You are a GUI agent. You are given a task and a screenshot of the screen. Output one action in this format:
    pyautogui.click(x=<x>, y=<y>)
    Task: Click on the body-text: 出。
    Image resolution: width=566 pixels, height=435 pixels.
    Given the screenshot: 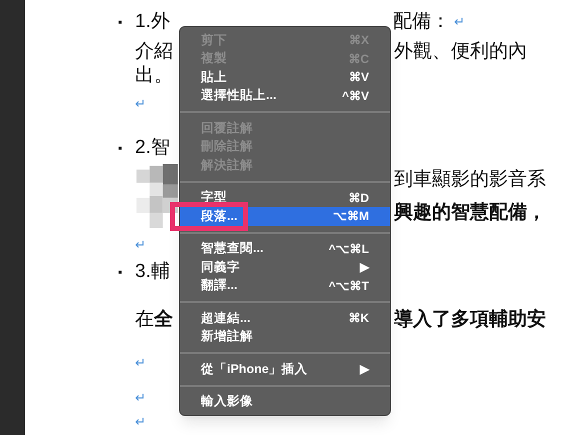 What is the action you would take?
    pyautogui.click(x=154, y=75)
    